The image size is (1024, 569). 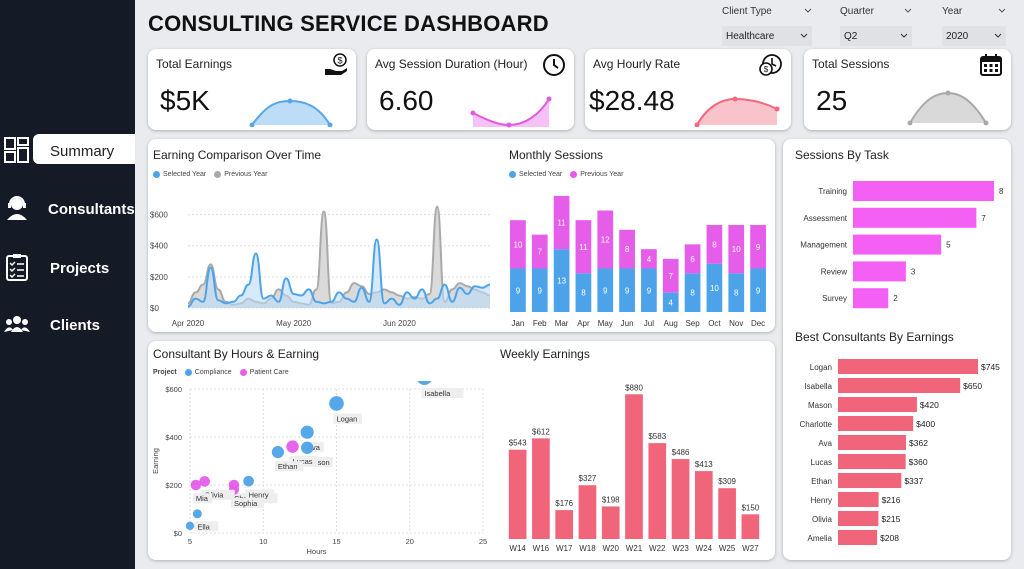 I want to click on clipboard-icon, so click(x=17, y=267).